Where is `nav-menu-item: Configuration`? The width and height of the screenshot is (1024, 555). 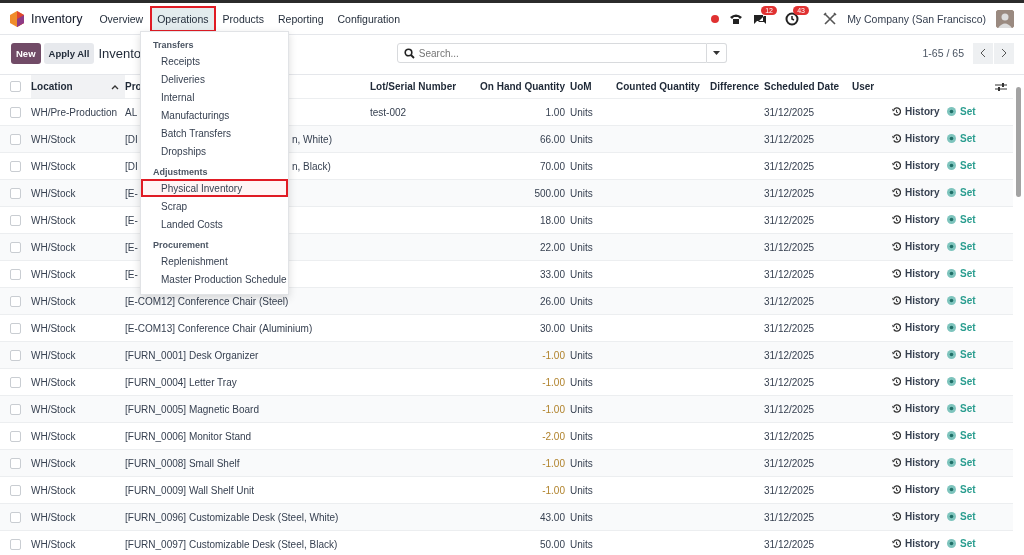
nav-menu-item: Configuration is located at coordinates (368, 18).